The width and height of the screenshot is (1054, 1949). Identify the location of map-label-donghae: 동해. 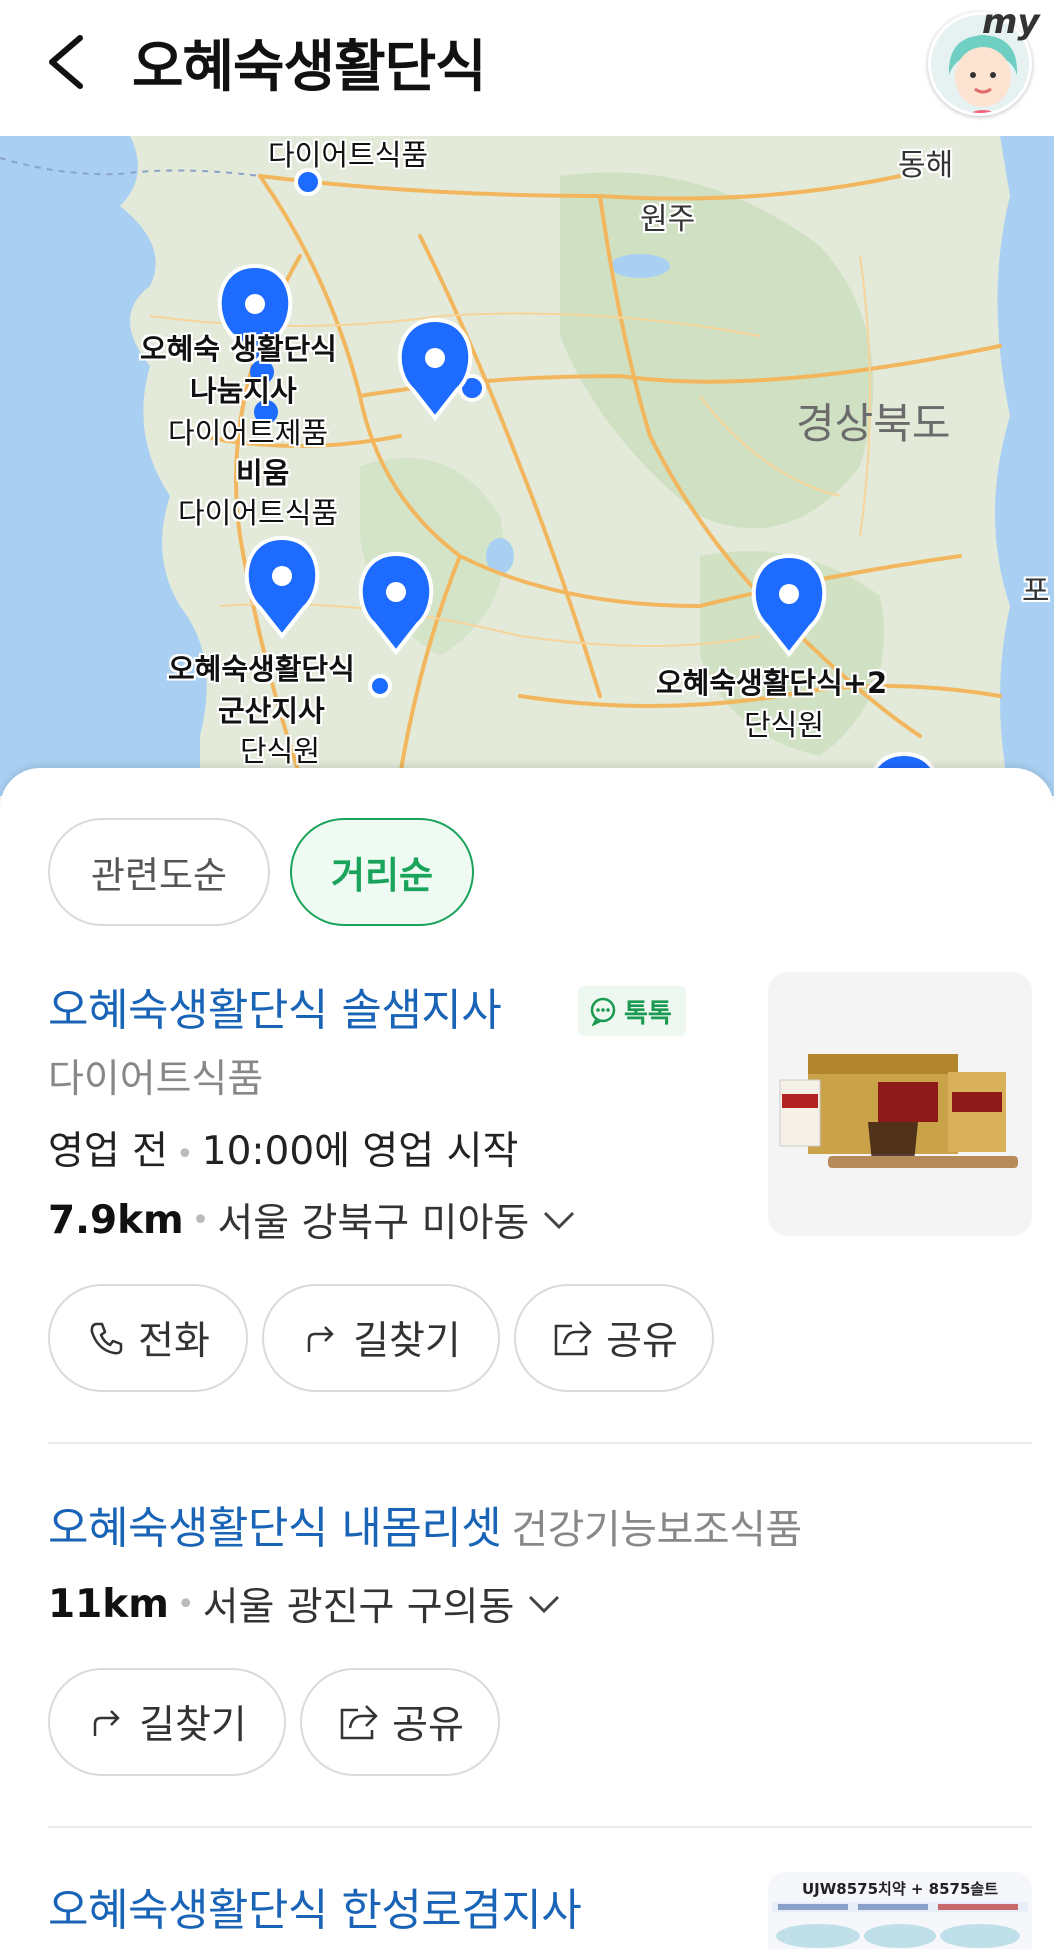
(926, 165).